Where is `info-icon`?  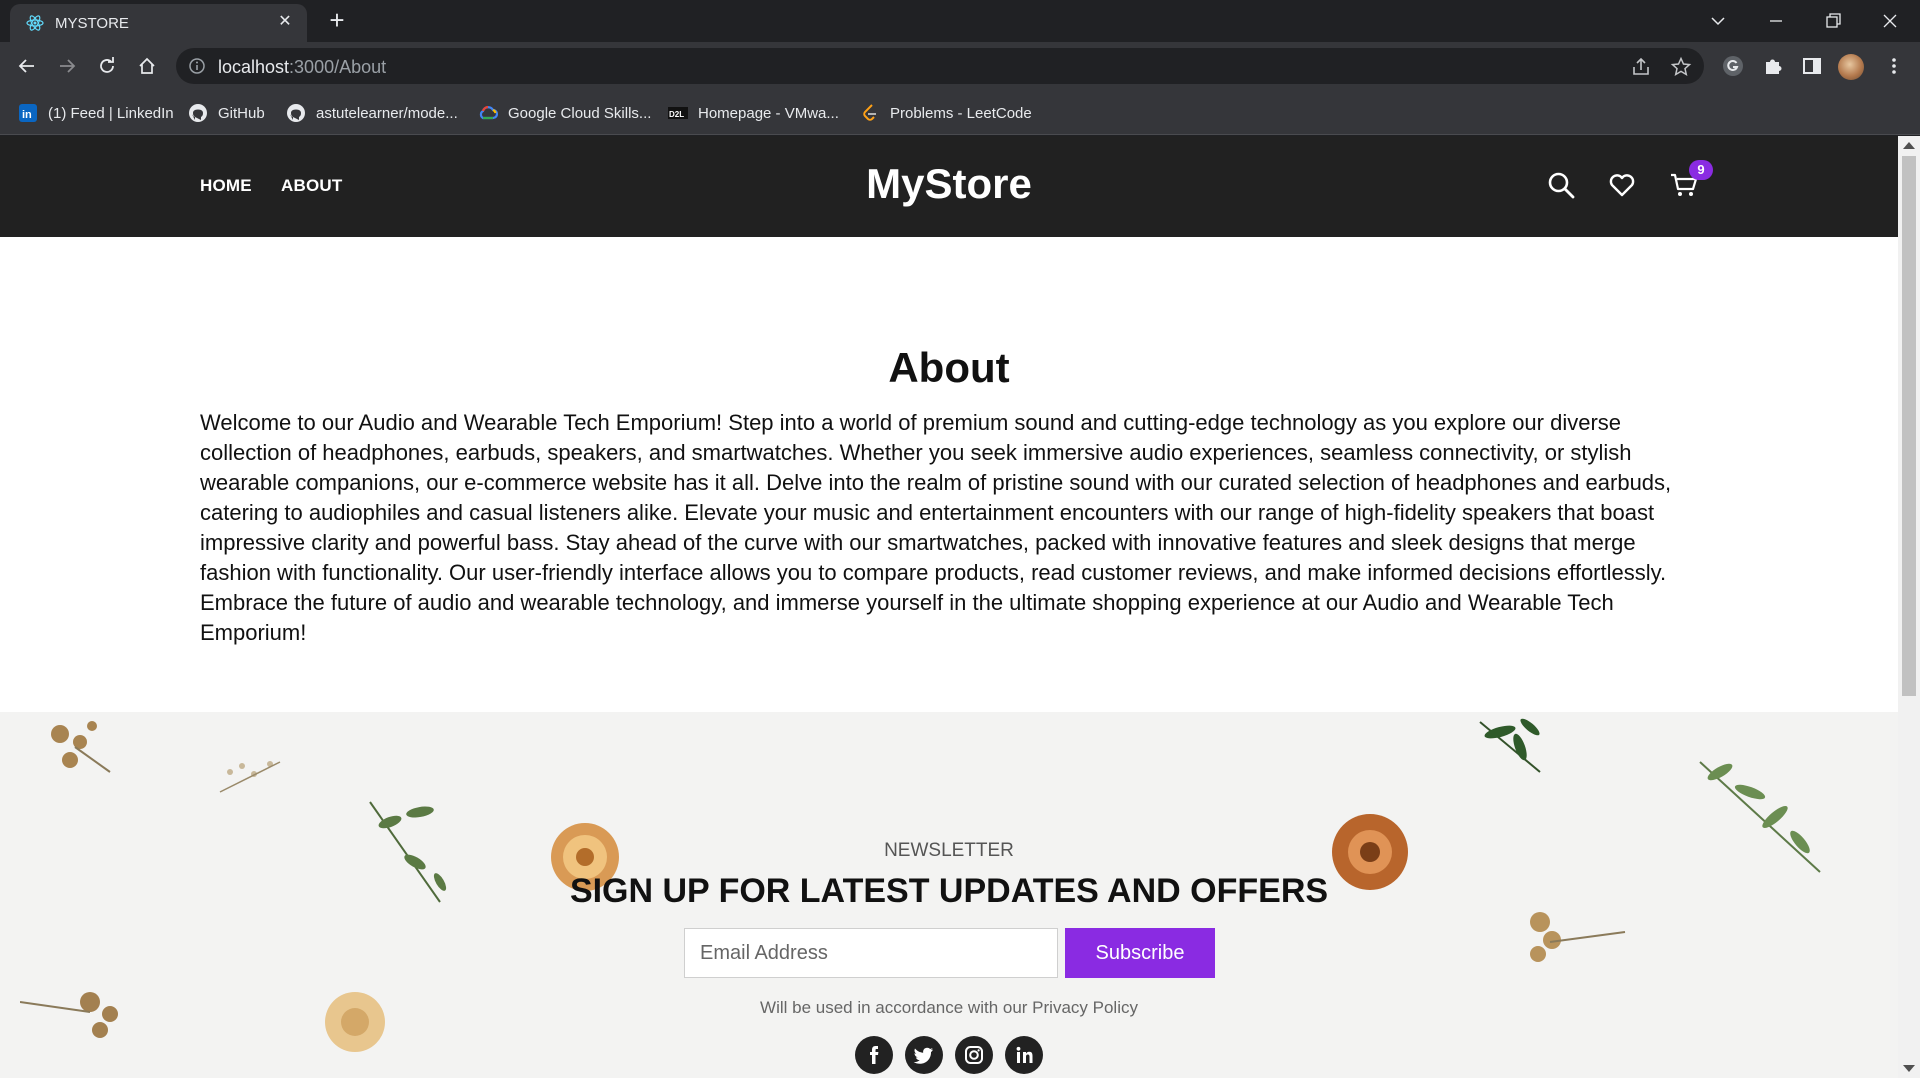 info-icon is located at coordinates (197, 66).